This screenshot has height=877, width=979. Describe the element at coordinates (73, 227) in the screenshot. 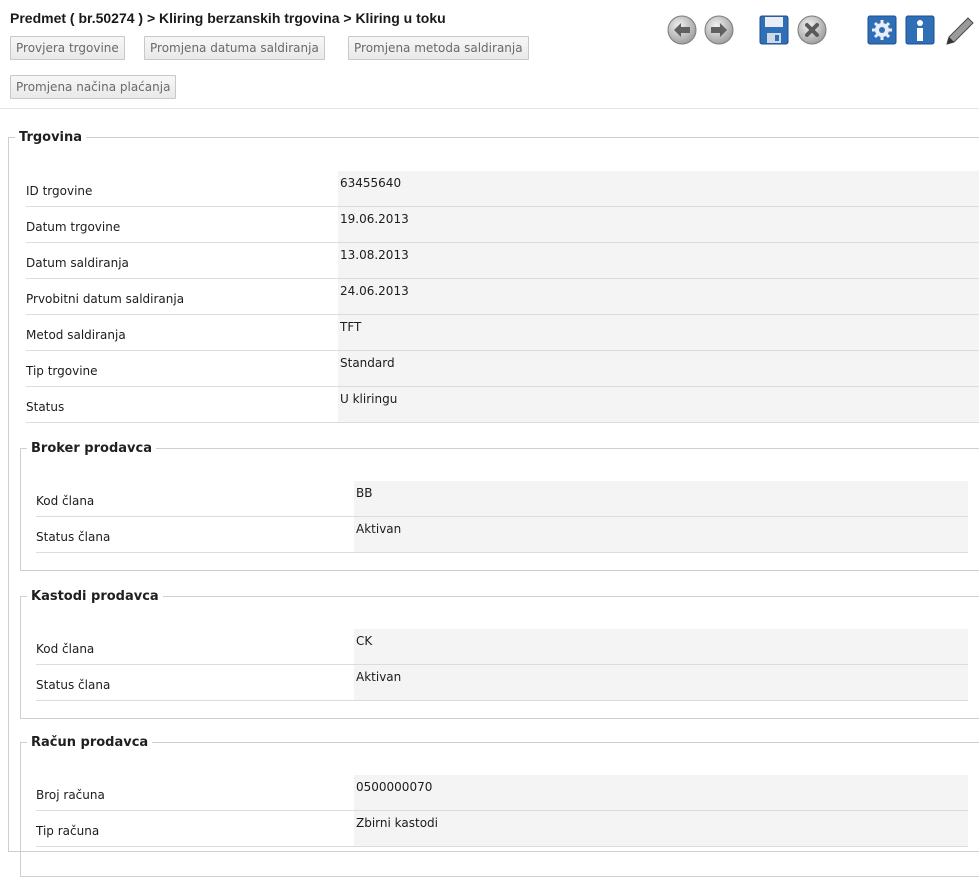

I see `field-label: Datum trgovine` at that location.